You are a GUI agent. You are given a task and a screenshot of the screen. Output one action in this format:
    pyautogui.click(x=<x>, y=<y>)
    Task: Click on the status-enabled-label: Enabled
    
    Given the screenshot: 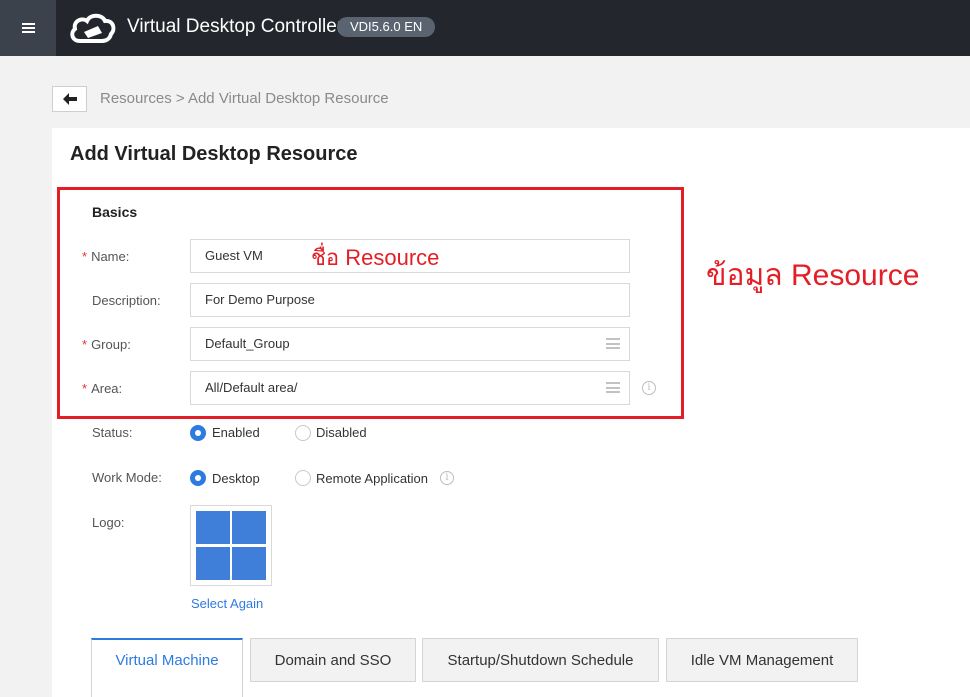 What is the action you would take?
    pyautogui.click(x=236, y=432)
    